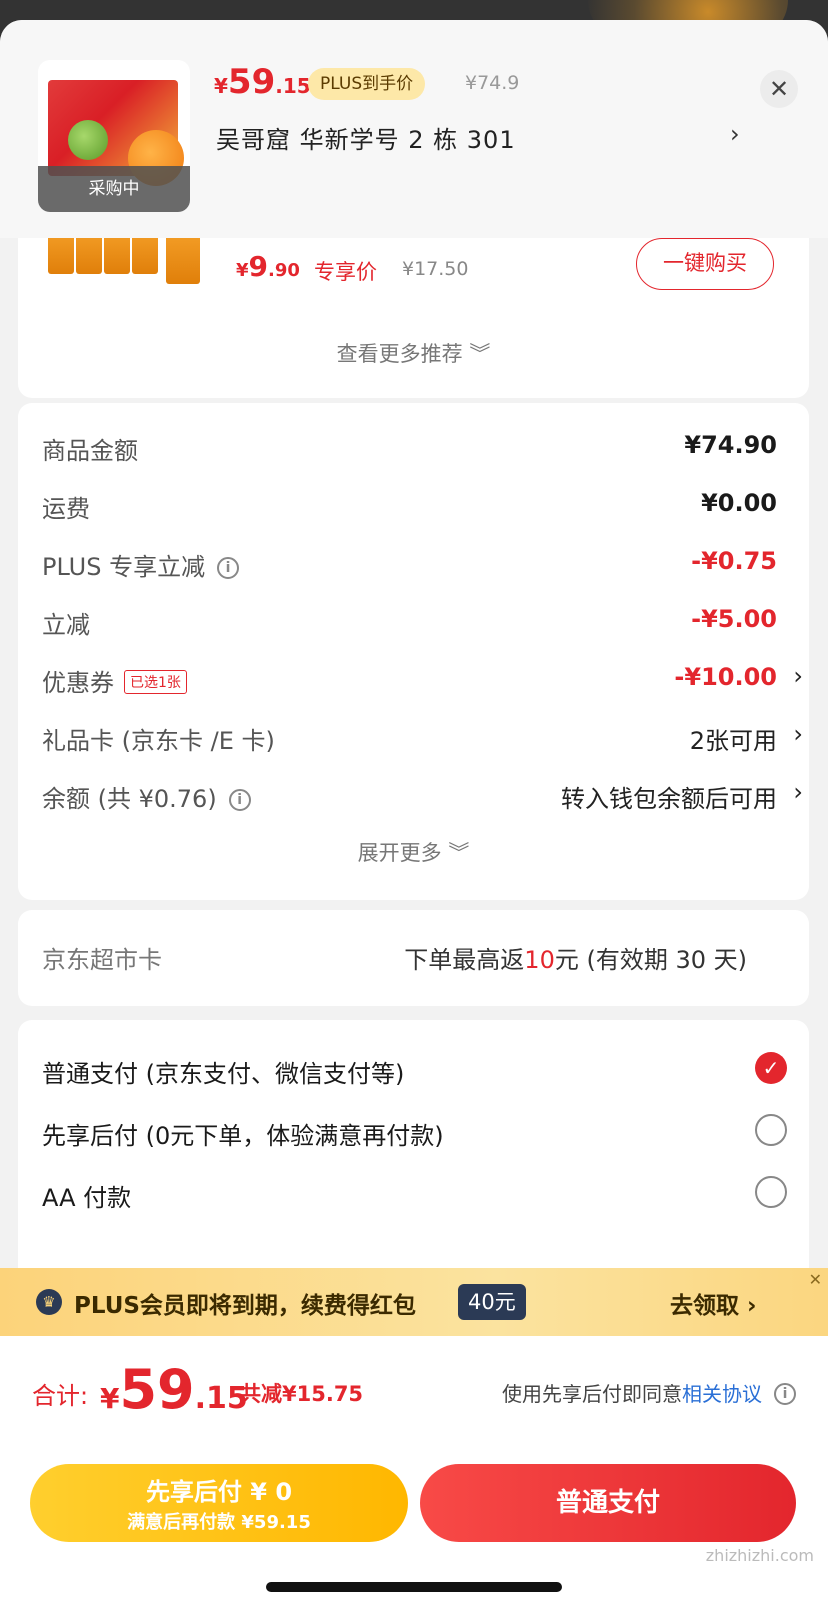 The width and height of the screenshot is (828, 1603). What do you see at coordinates (722, 1394) in the screenshot?
I see `agreement-link: 相关协议` at bounding box center [722, 1394].